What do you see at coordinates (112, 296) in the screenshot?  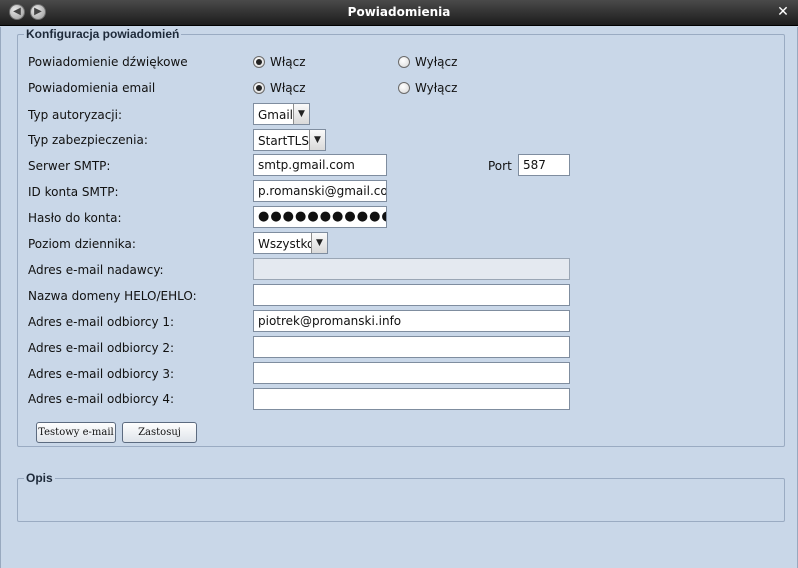 I see `helo-label: Nazwa domeny HELO/EHLO:` at bounding box center [112, 296].